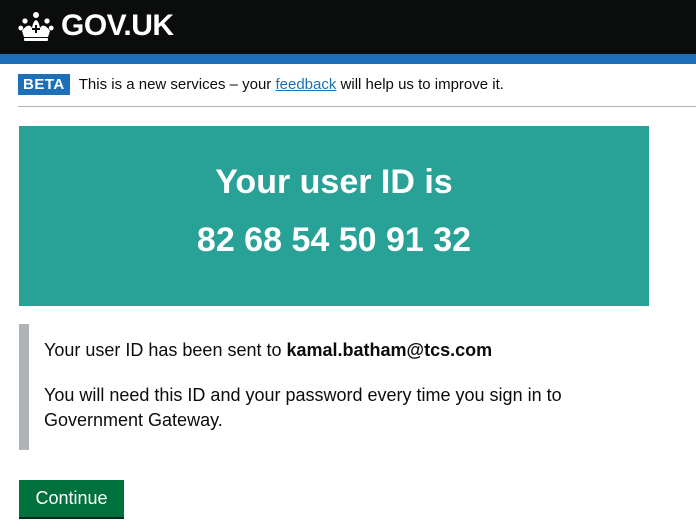 This screenshot has height=529, width=696. Describe the element at coordinates (44, 84) in the screenshot. I see `beta-tag: BETA` at that location.